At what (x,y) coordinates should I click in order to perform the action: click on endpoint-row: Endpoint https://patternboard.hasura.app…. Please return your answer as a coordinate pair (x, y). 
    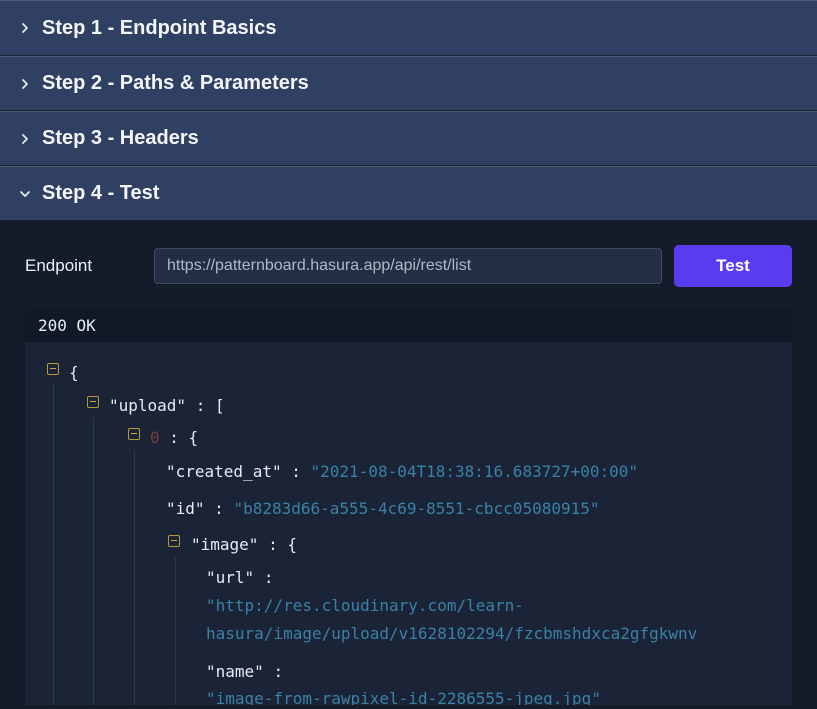
    Looking at the image, I should click on (408, 266).